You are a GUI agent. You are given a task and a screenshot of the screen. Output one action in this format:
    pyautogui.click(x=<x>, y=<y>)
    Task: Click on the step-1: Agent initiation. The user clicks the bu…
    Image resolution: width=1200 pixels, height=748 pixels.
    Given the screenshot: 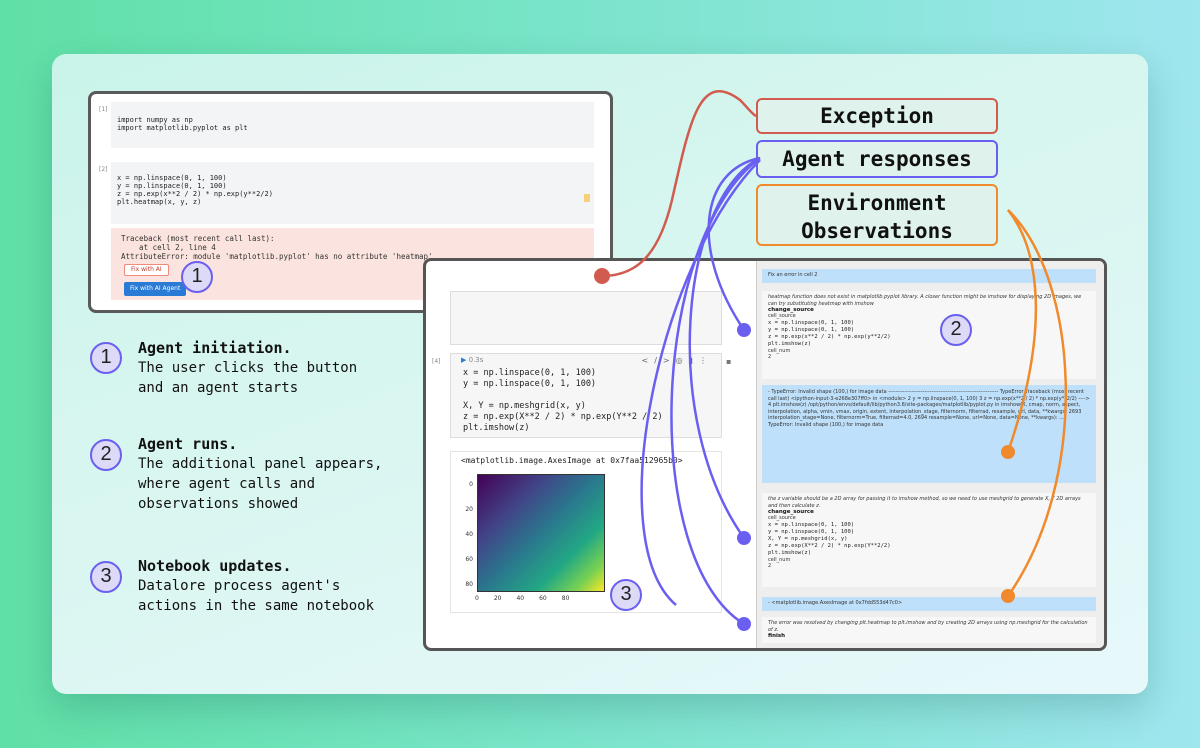 What is the action you would take?
    pyautogui.click(x=247, y=368)
    